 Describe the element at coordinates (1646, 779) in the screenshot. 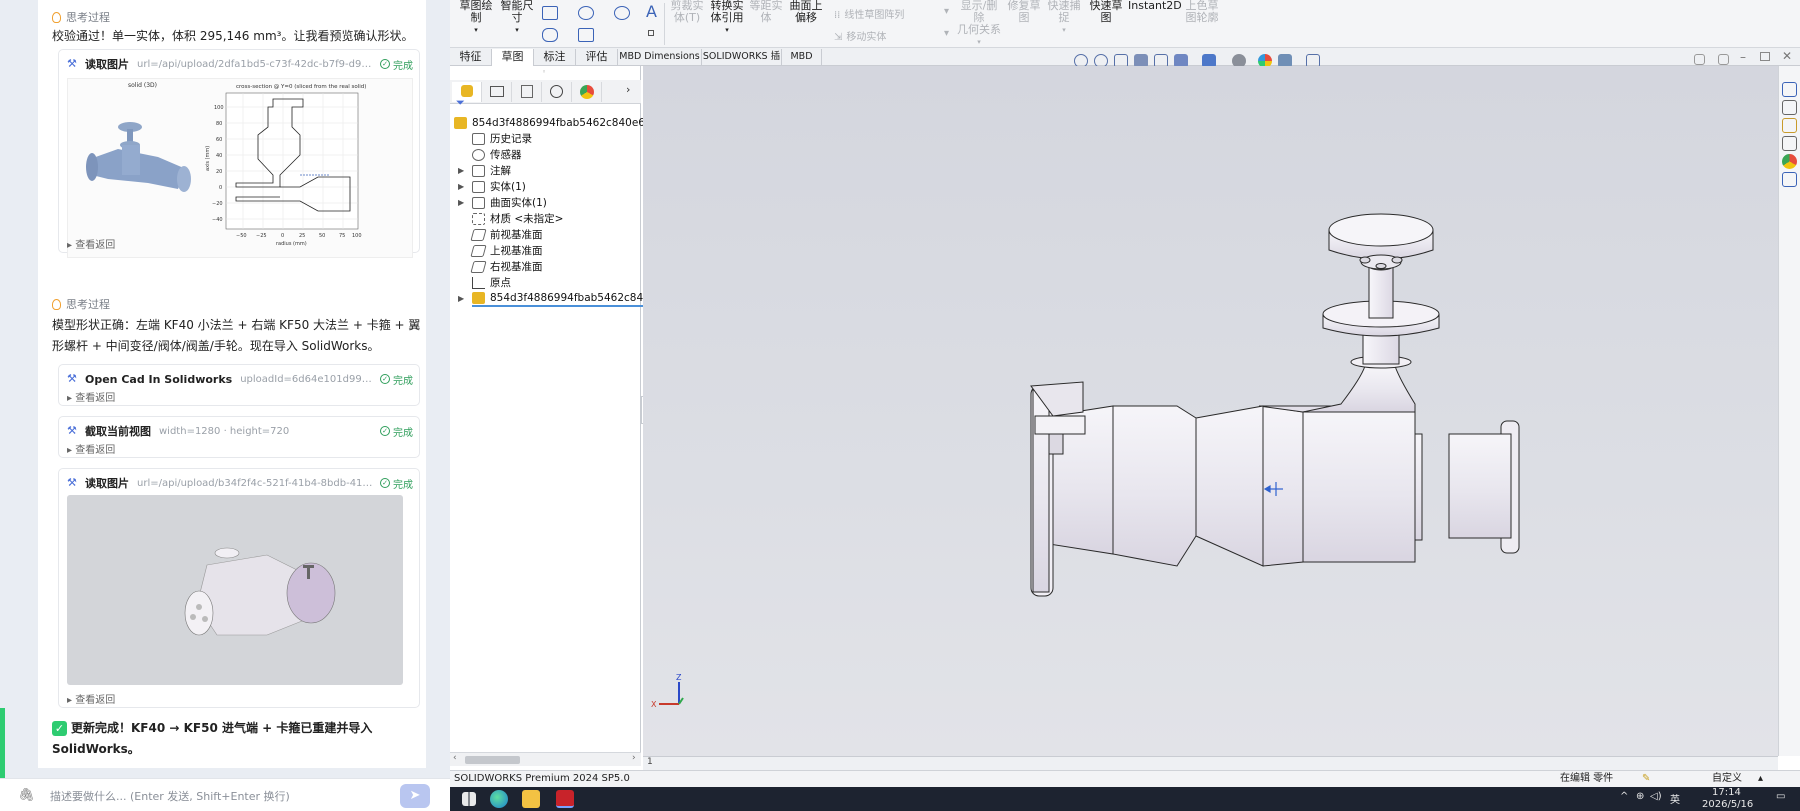

I see `rebuild-icon: ✎` at that location.